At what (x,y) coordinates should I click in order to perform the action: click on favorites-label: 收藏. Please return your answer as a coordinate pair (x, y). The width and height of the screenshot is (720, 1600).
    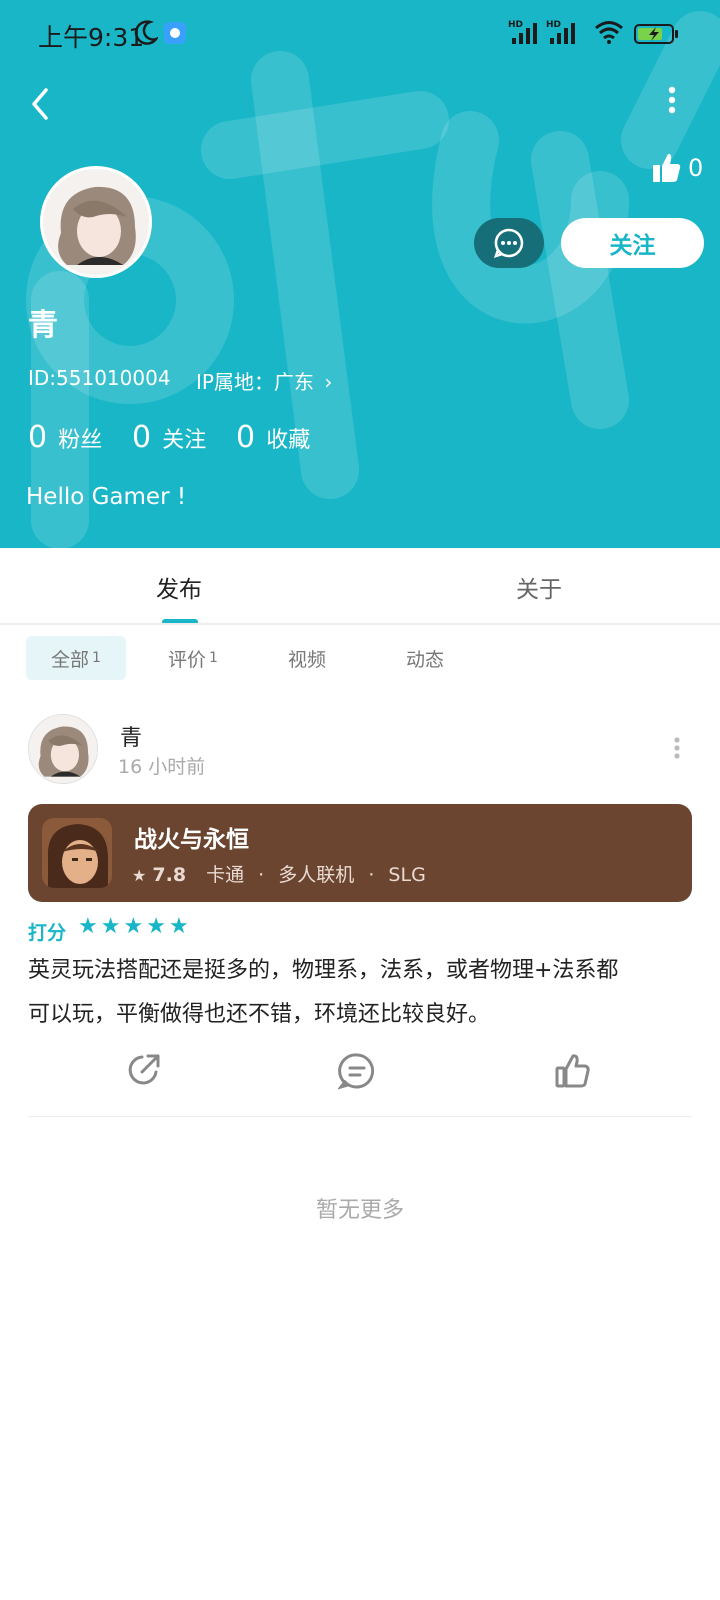
    Looking at the image, I should click on (288, 440).